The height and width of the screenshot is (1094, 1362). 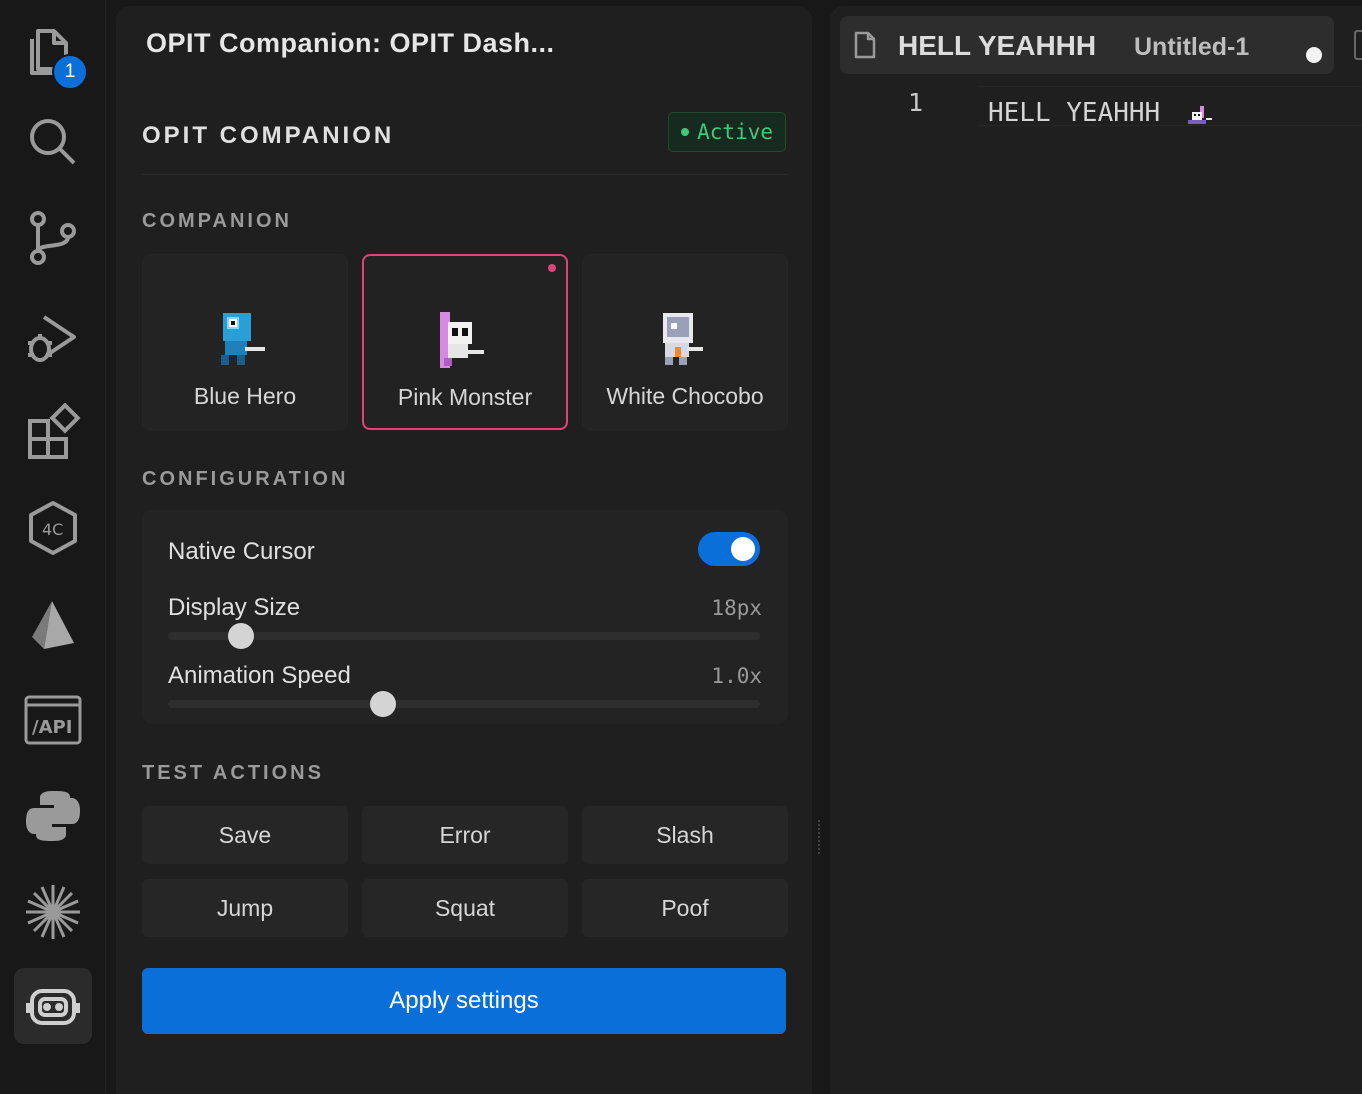 I want to click on error-action-button: Error, so click(x=465, y=835).